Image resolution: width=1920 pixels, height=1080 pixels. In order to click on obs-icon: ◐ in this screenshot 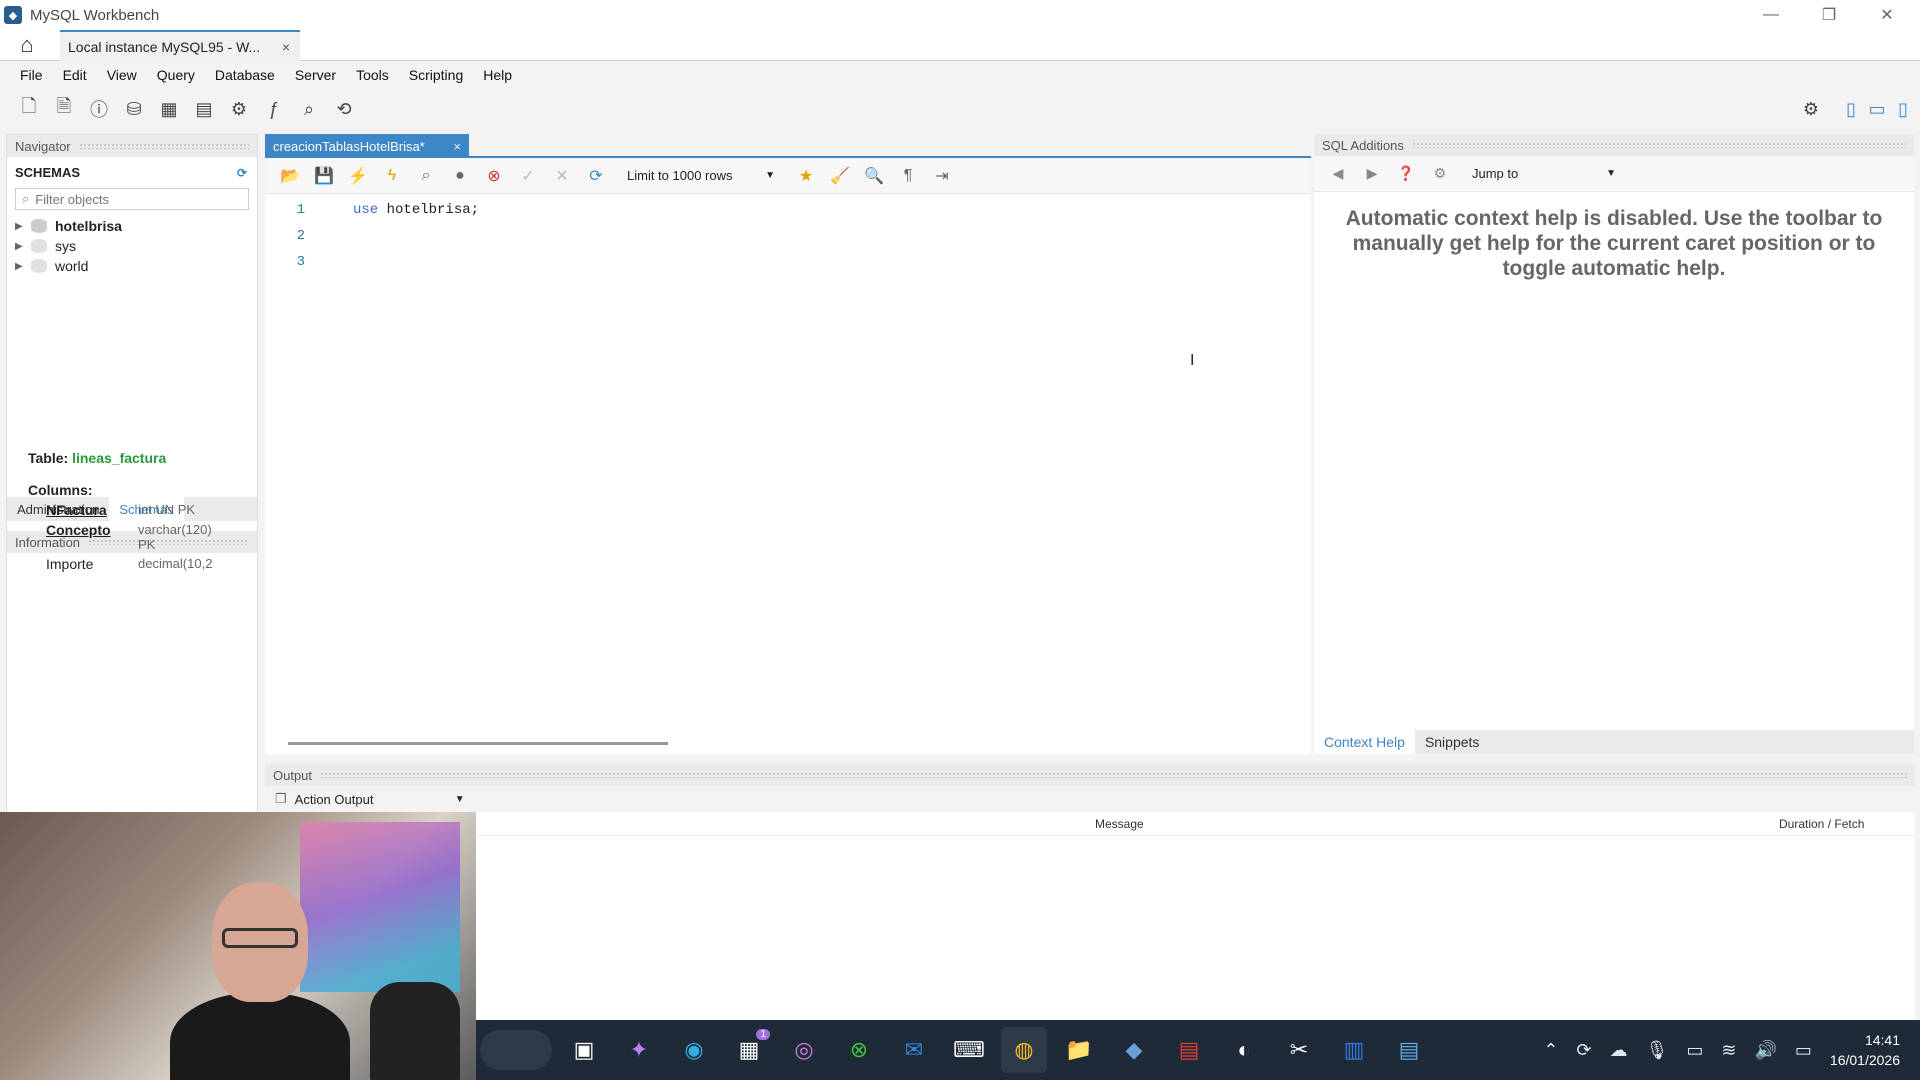, I will do `click(1244, 1050)`.